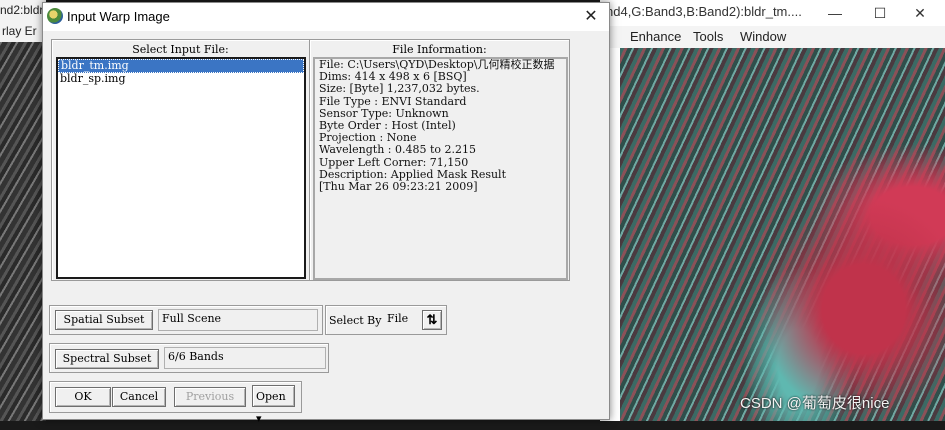 This screenshot has height=430, width=945. I want to click on background-left-title: nd2:bldr_tm.img, so click(23, 10).